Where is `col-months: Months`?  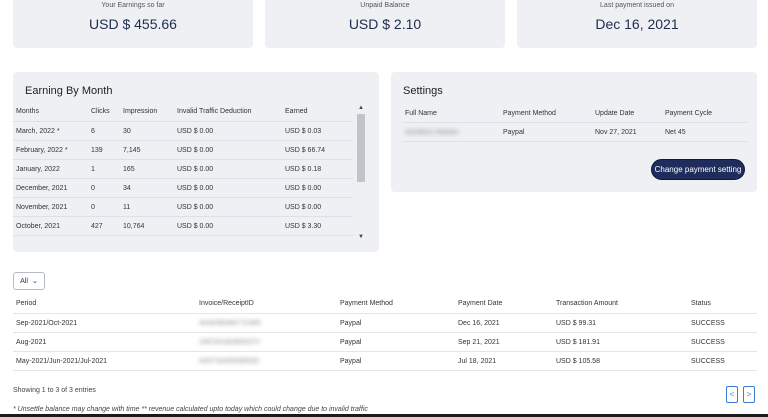 col-months: Months is located at coordinates (27, 111).